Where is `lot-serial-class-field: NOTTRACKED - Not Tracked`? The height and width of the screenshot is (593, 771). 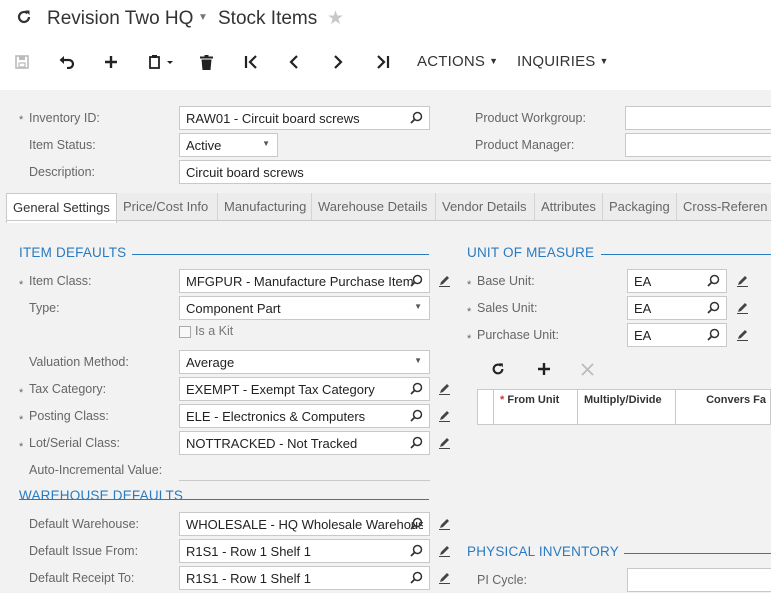 lot-serial-class-field: NOTTRACKED - Not Tracked is located at coordinates (304, 443).